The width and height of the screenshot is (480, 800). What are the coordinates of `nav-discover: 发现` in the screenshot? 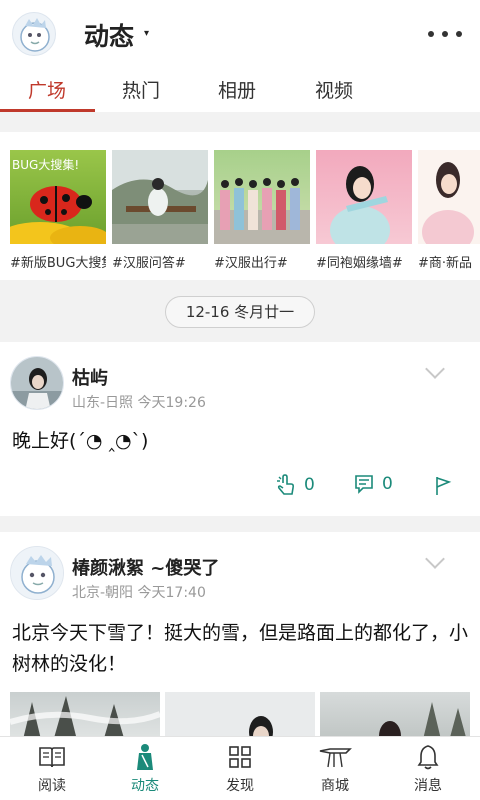 It's located at (240, 769).